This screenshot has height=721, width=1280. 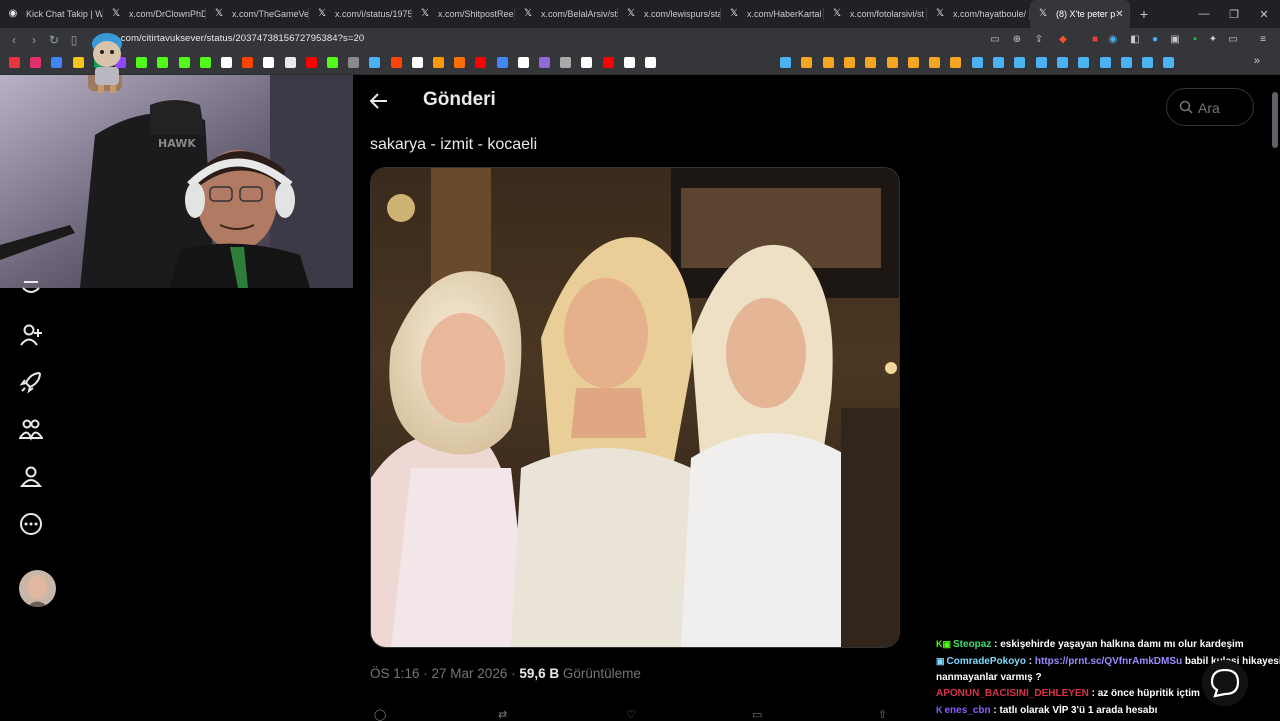 What do you see at coordinates (631, 714) in the screenshot?
I see `like-icon: ♡` at bounding box center [631, 714].